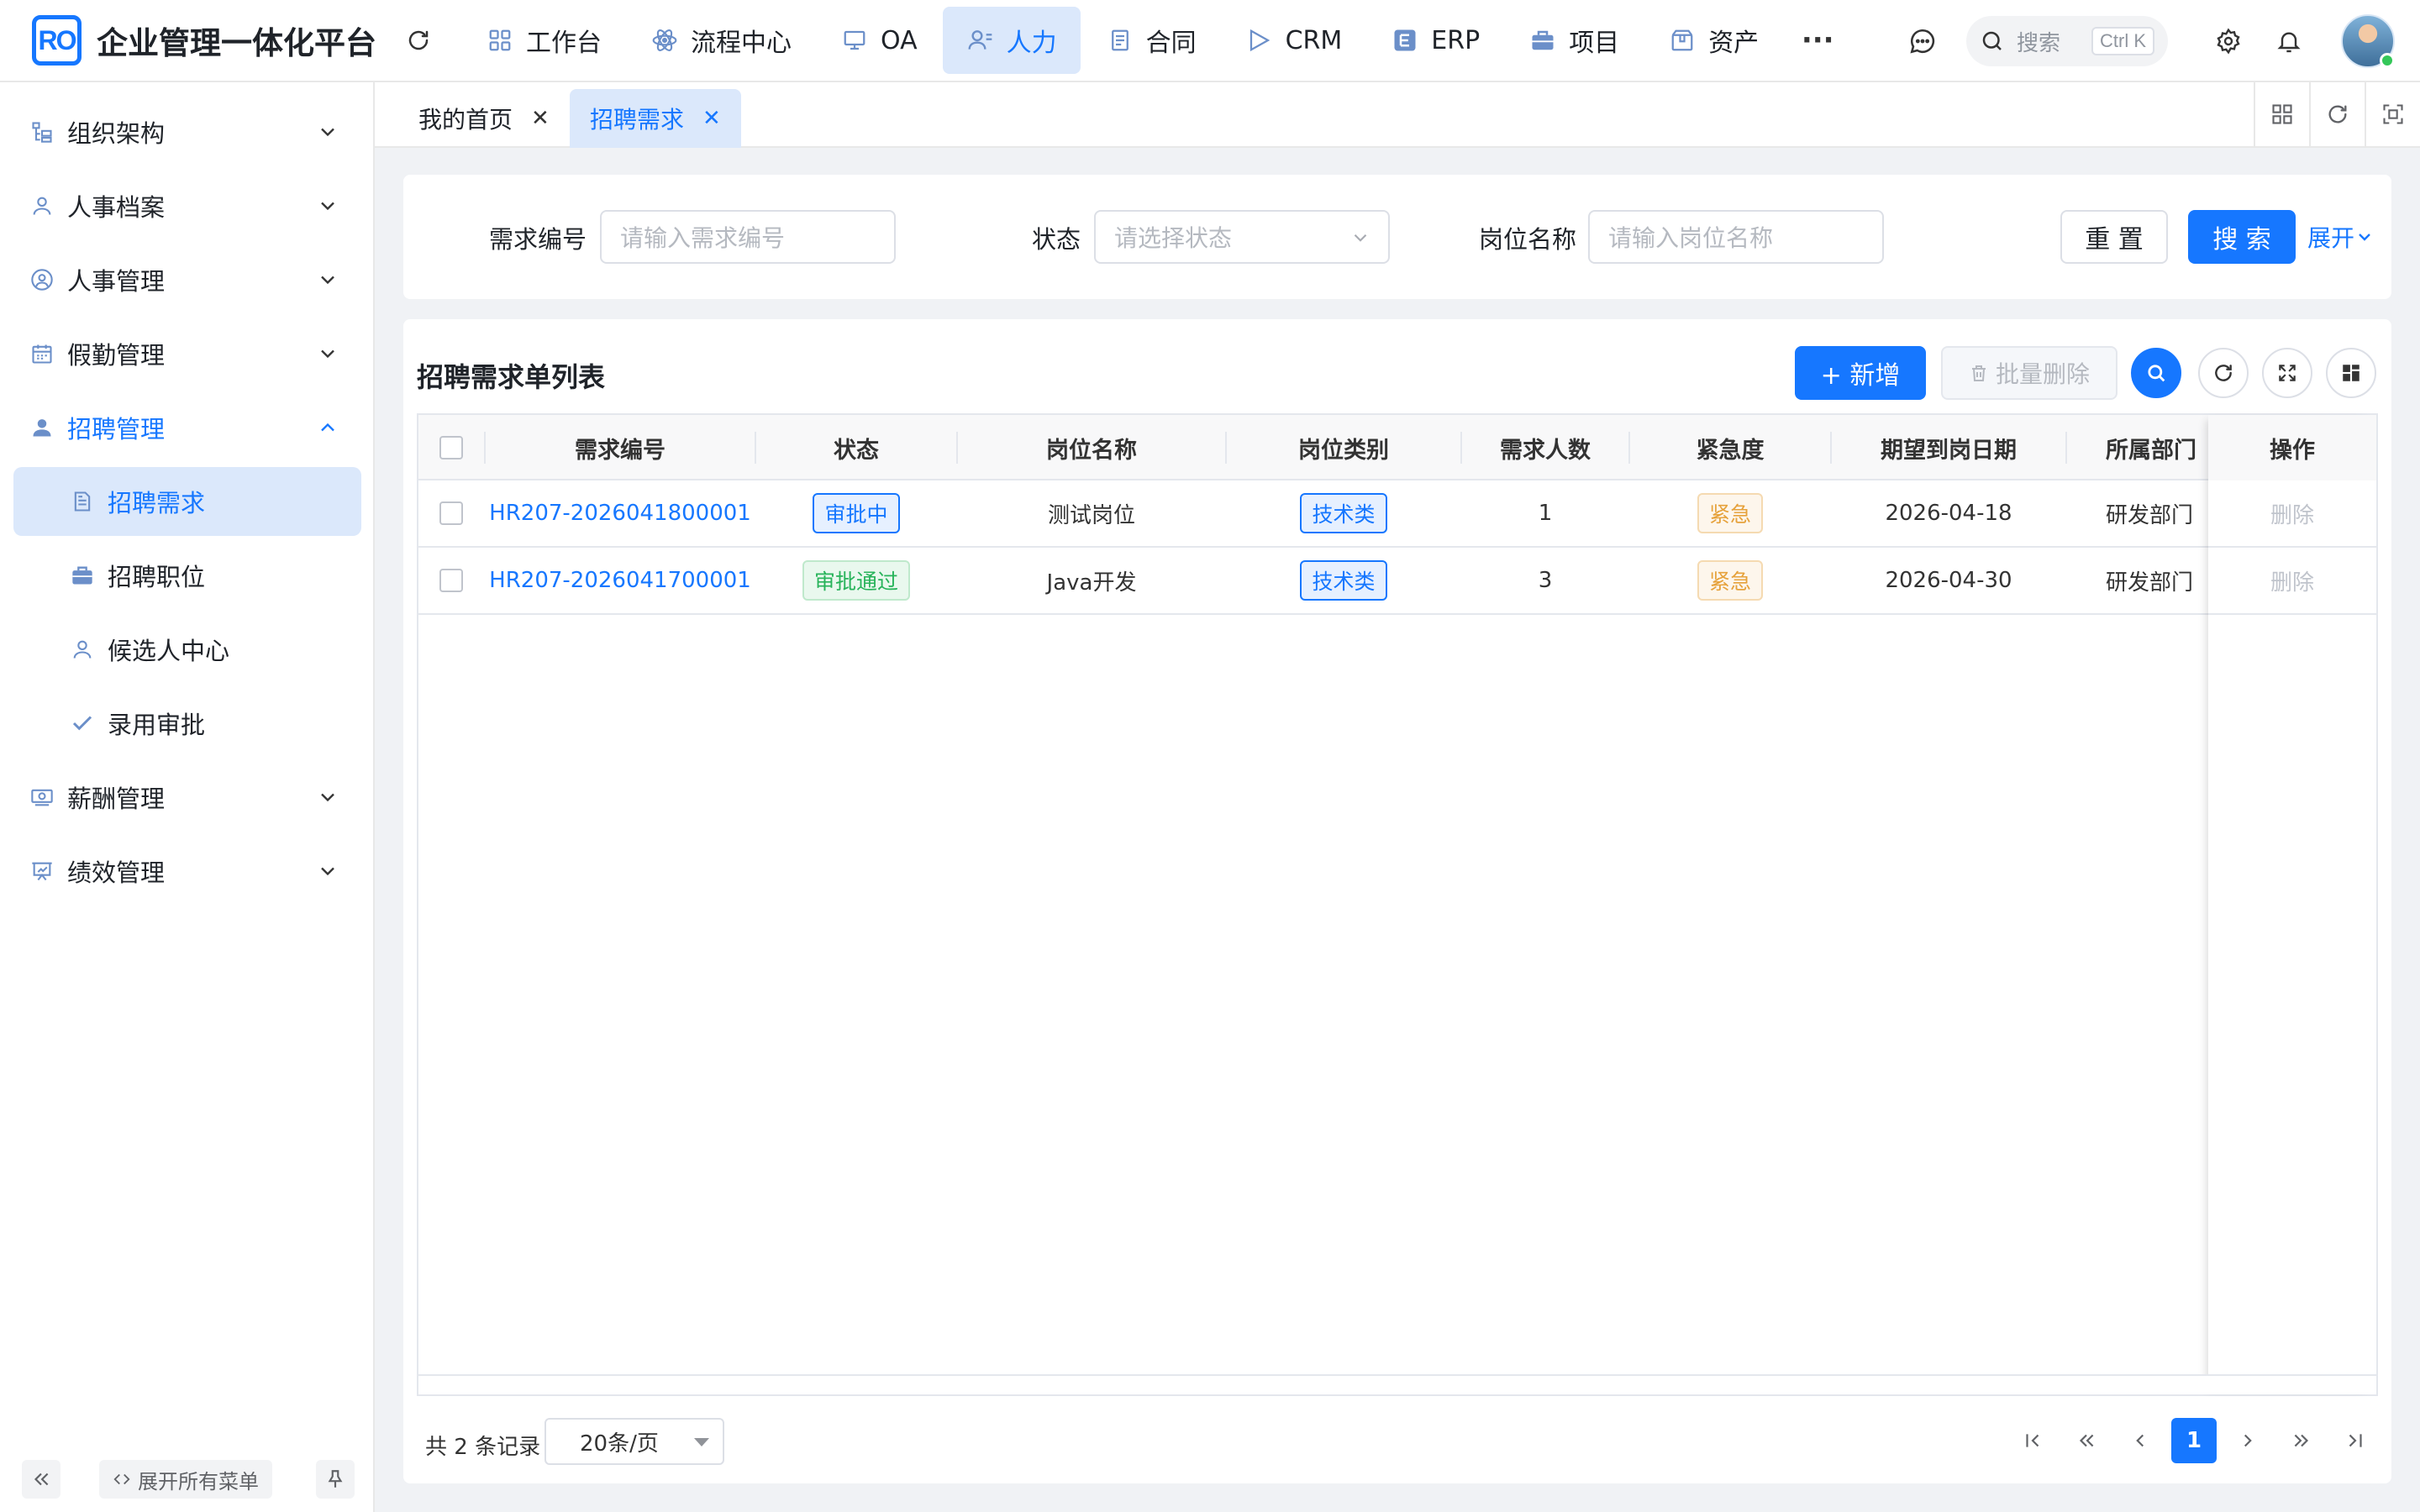 This screenshot has height=1512, width=2420. I want to click on position-name-input: 请输入岗位名称, so click(1736, 237).